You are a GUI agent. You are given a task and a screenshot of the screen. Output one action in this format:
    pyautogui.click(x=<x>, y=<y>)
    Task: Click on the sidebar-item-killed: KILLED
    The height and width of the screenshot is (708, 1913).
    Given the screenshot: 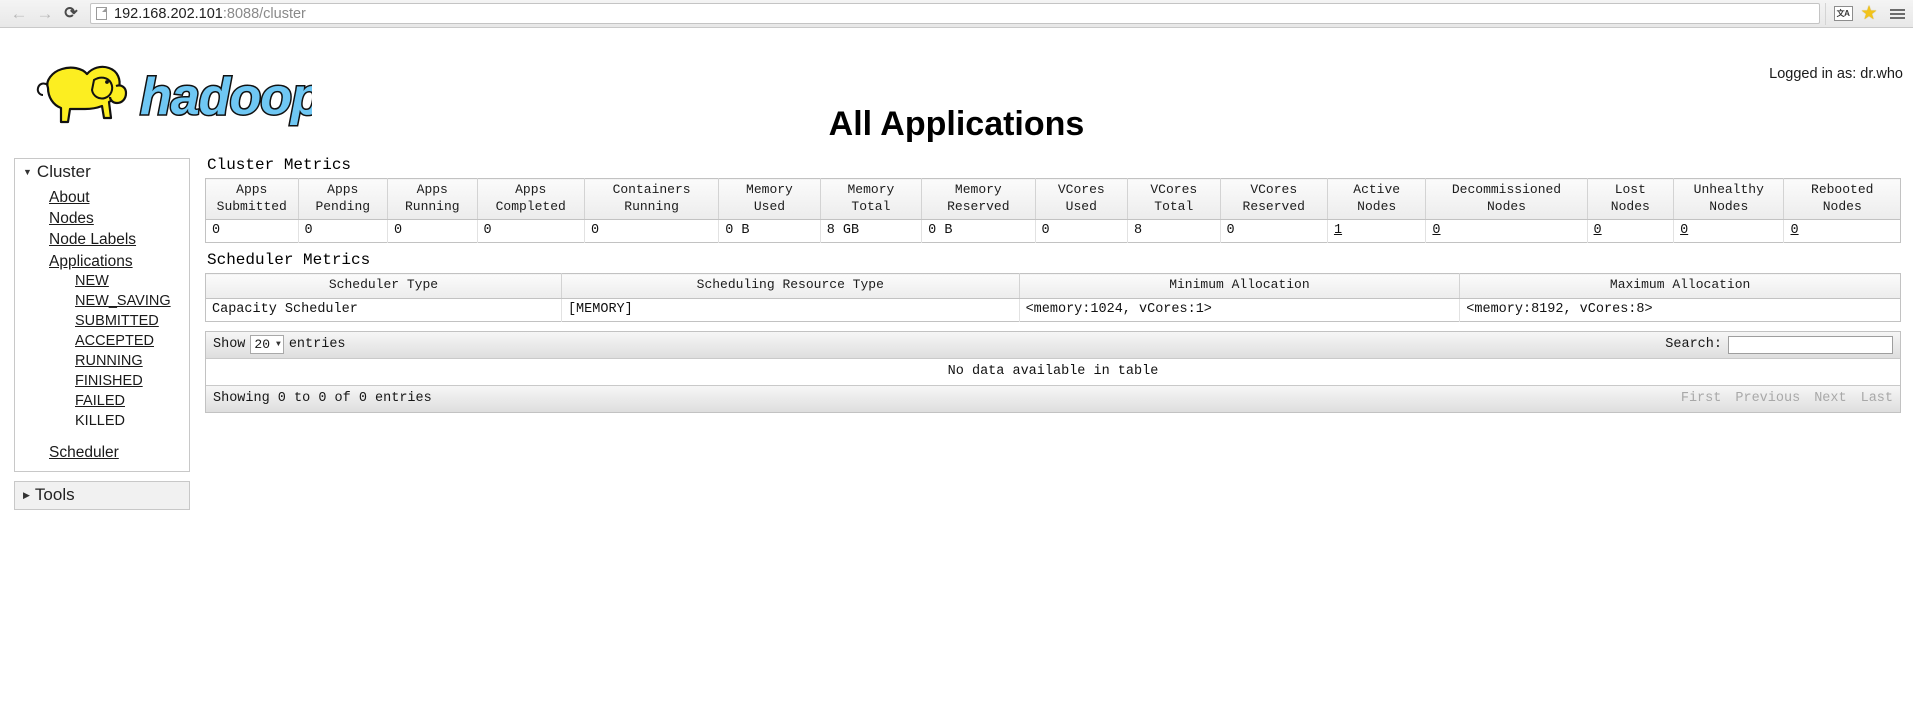 What is the action you would take?
    pyautogui.click(x=102, y=422)
    